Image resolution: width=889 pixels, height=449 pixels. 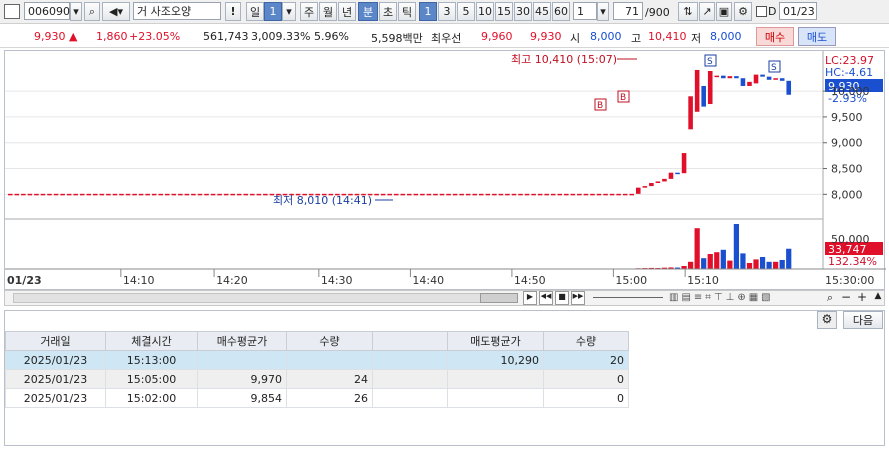 What do you see at coordinates (586, 398) in the screenshot?
I see `sell-qty: 0` at bounding box center [586, 398].